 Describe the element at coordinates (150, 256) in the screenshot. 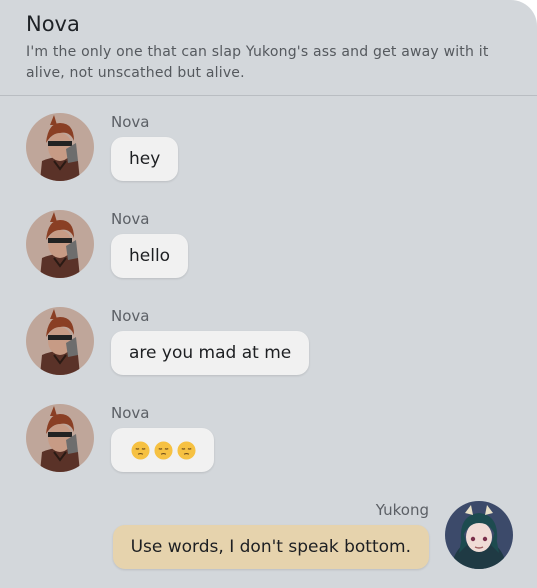

I see `message-bubble: hello` at that location.